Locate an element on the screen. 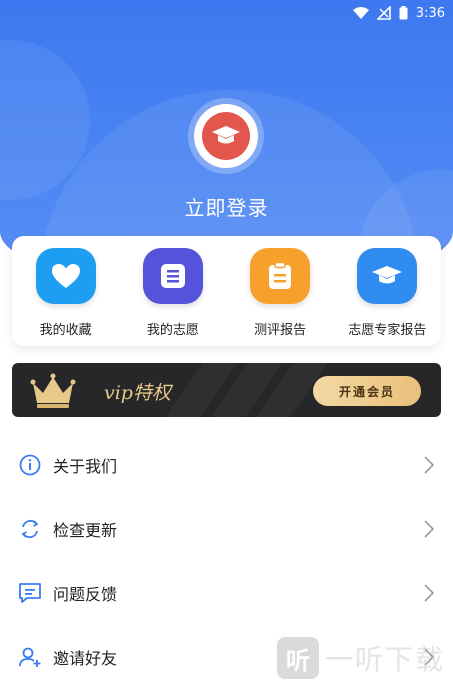 The height and width of the screenshot is (683, 453). info-icon is located at coordinates (30, 465).